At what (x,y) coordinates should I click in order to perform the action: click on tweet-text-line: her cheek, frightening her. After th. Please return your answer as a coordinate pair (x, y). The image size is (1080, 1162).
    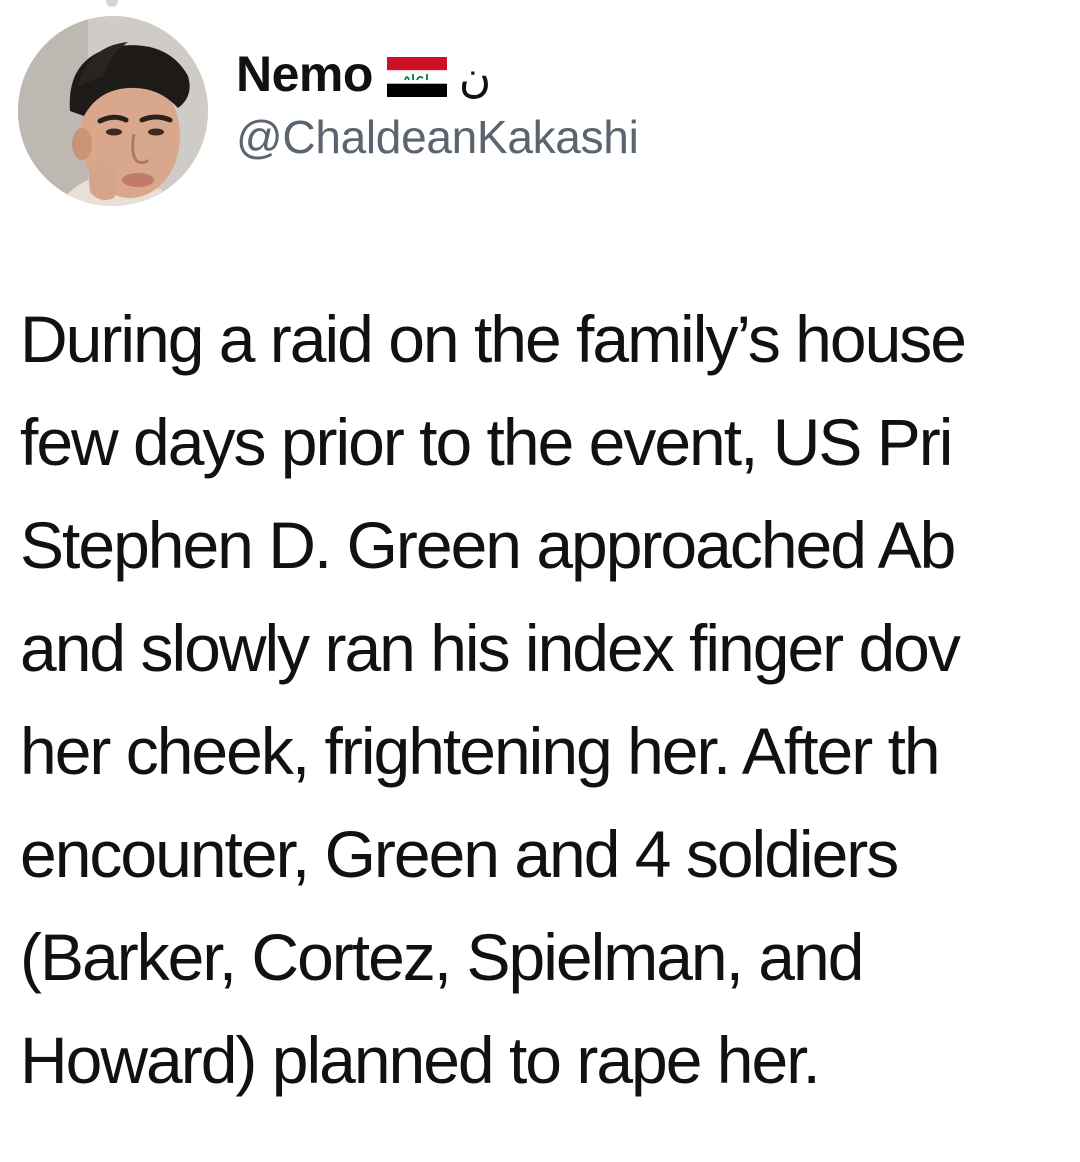
    Looking at the image, I should click on (480, 751).